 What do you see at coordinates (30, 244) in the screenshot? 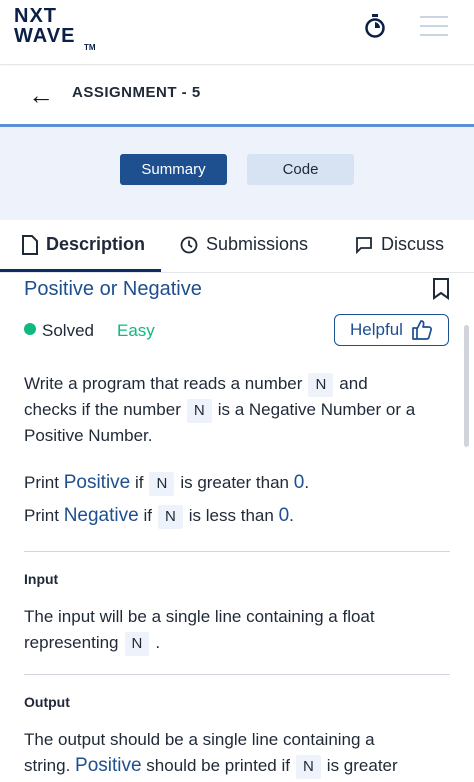
I see `document-icon` at bounding box center [30, 244].